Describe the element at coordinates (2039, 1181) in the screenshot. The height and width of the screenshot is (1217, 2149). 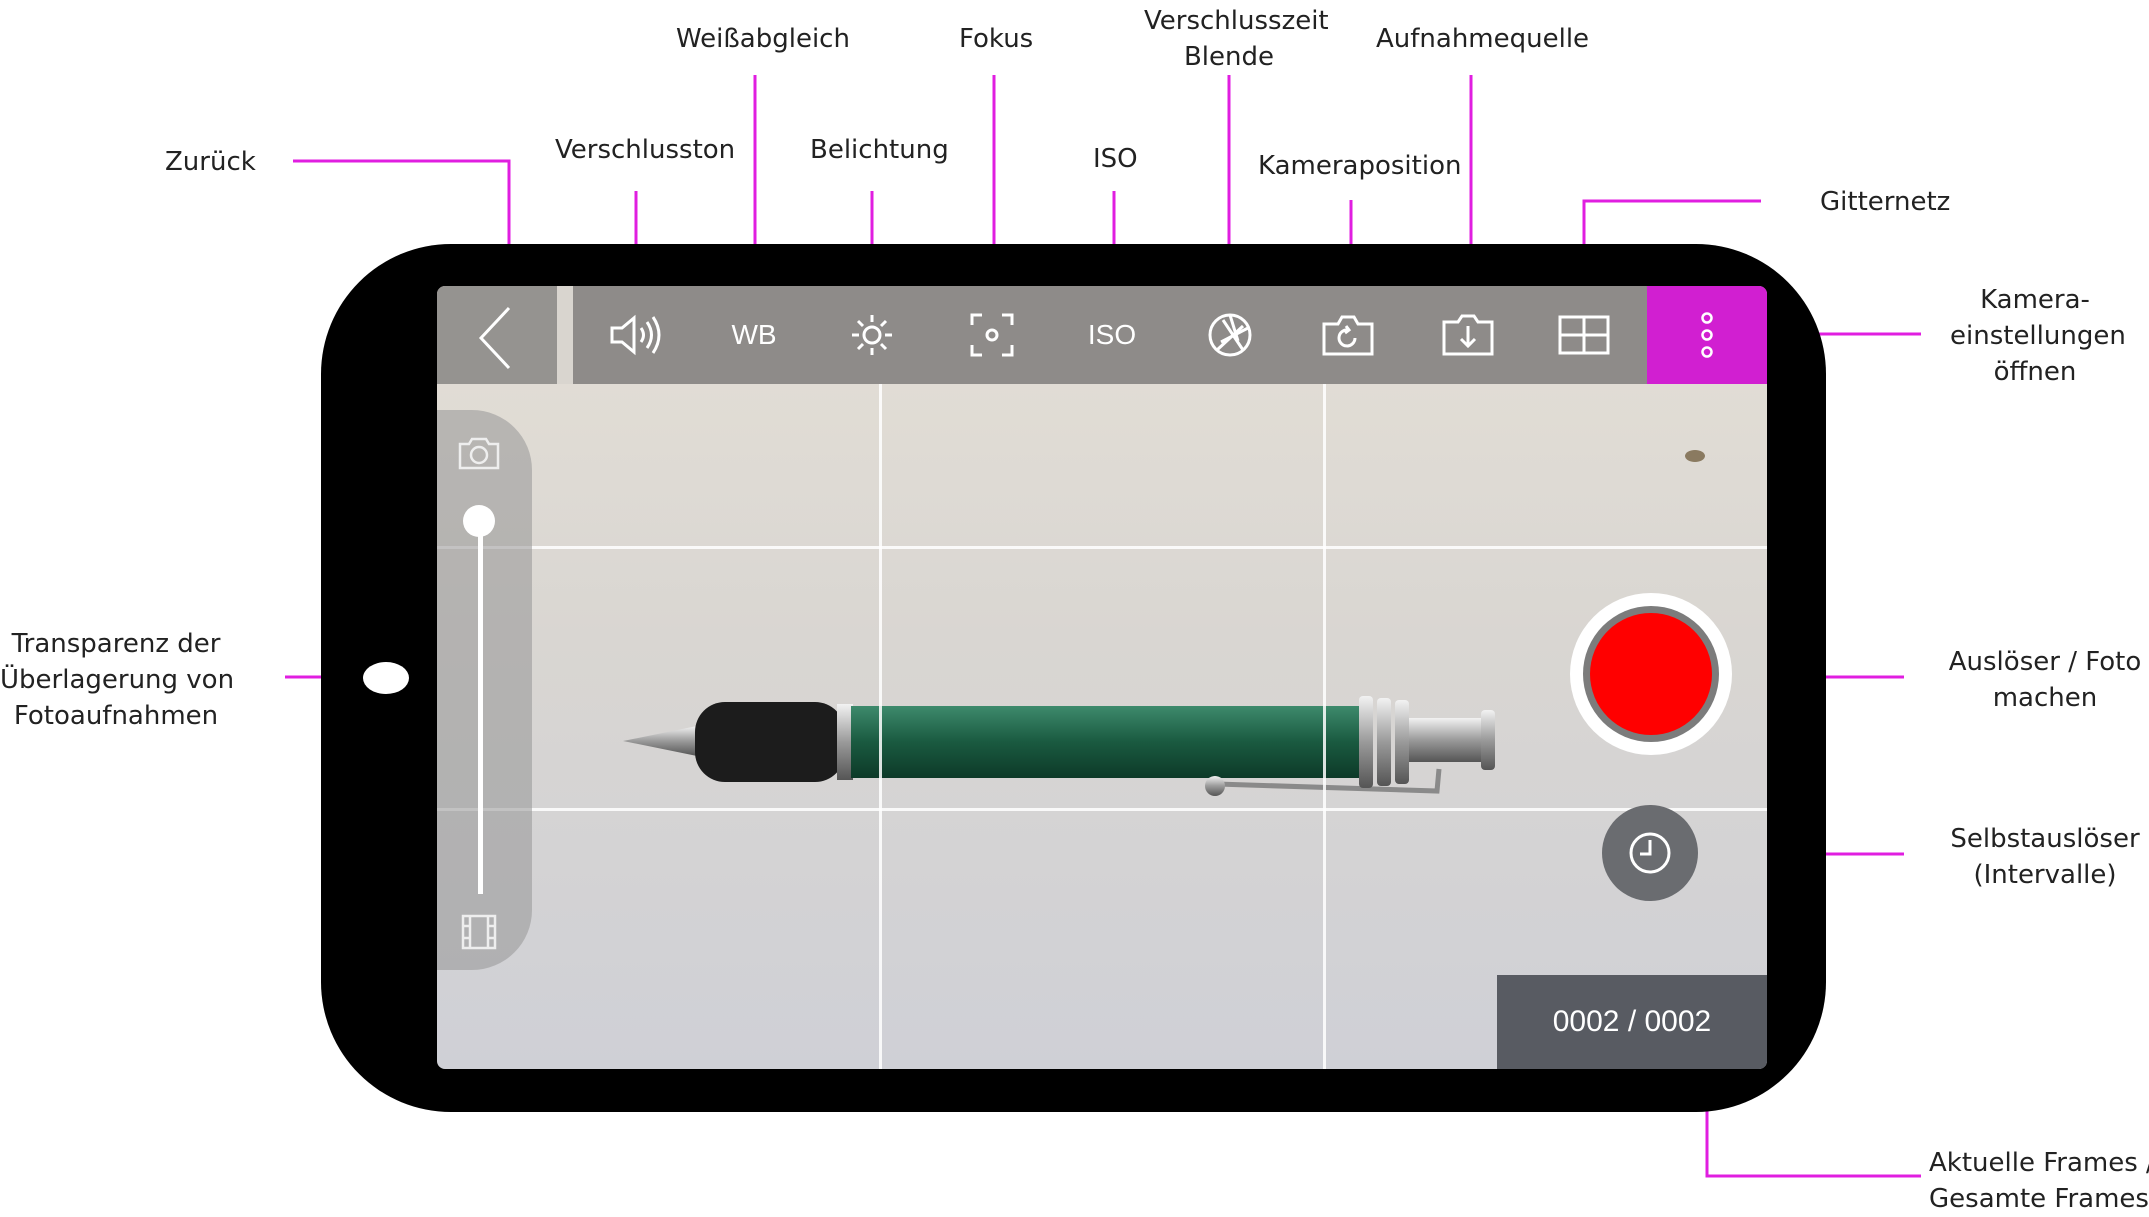
I see `label-frames: Aktuelle Frames / Gesamte Frames` at that location.